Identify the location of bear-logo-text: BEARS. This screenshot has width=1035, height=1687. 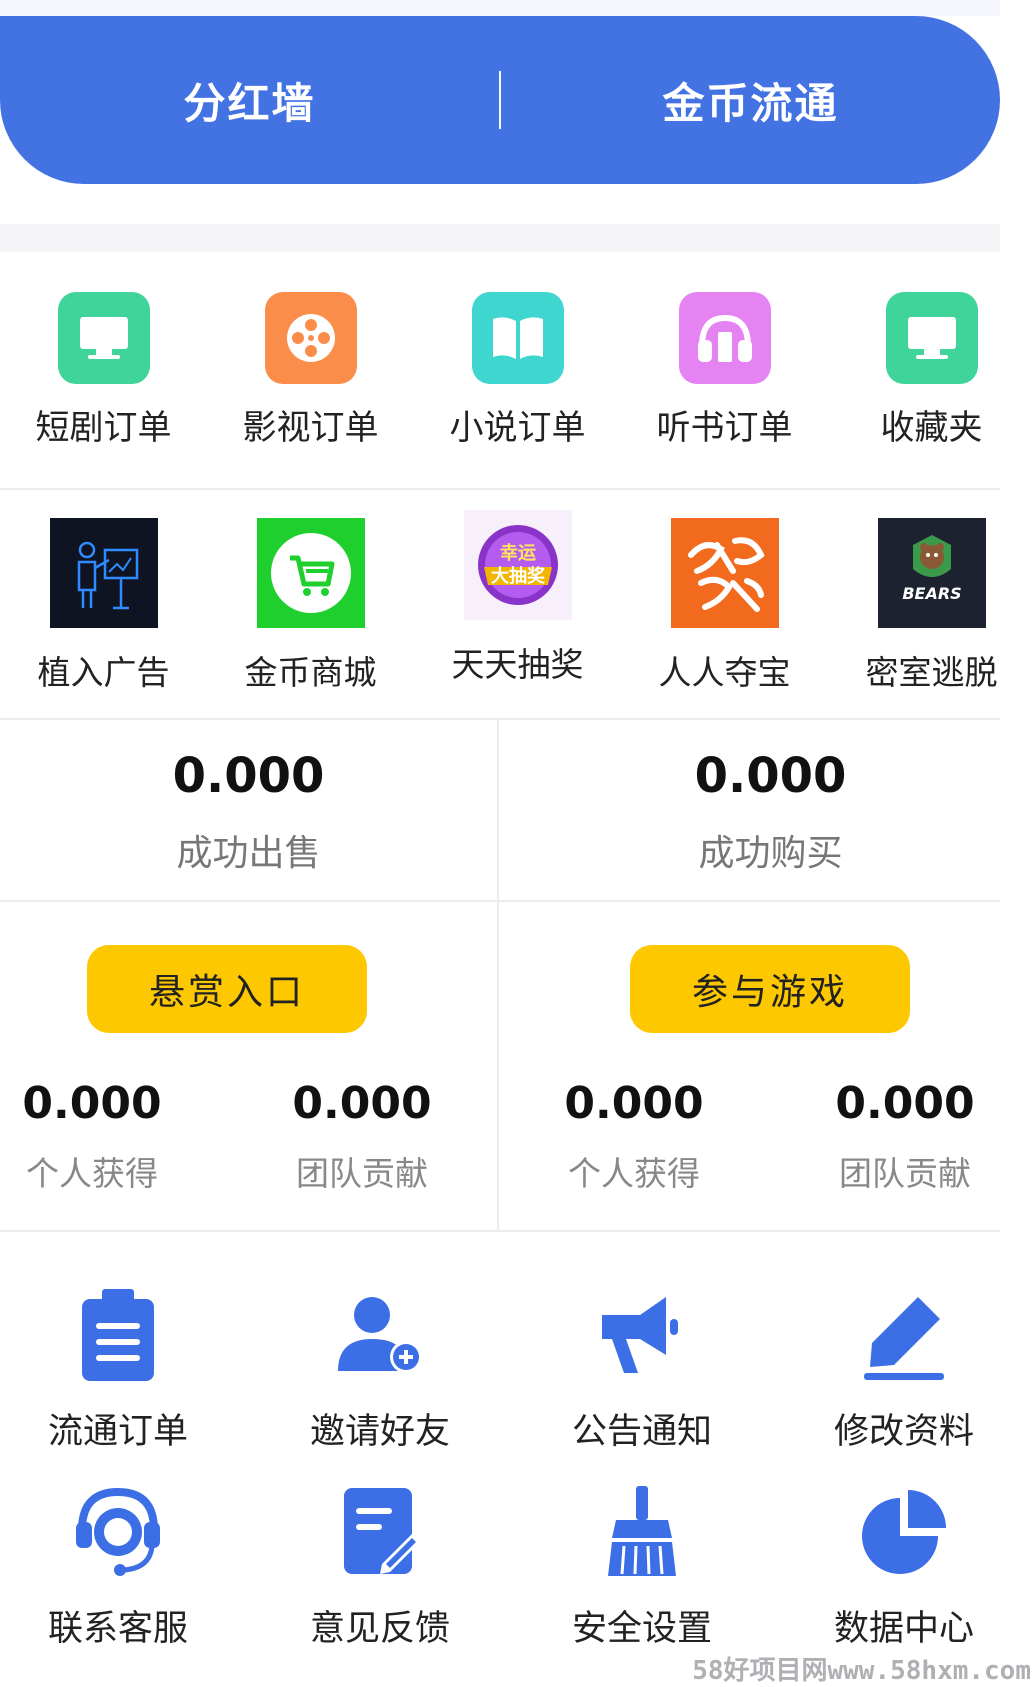
(931, 593).